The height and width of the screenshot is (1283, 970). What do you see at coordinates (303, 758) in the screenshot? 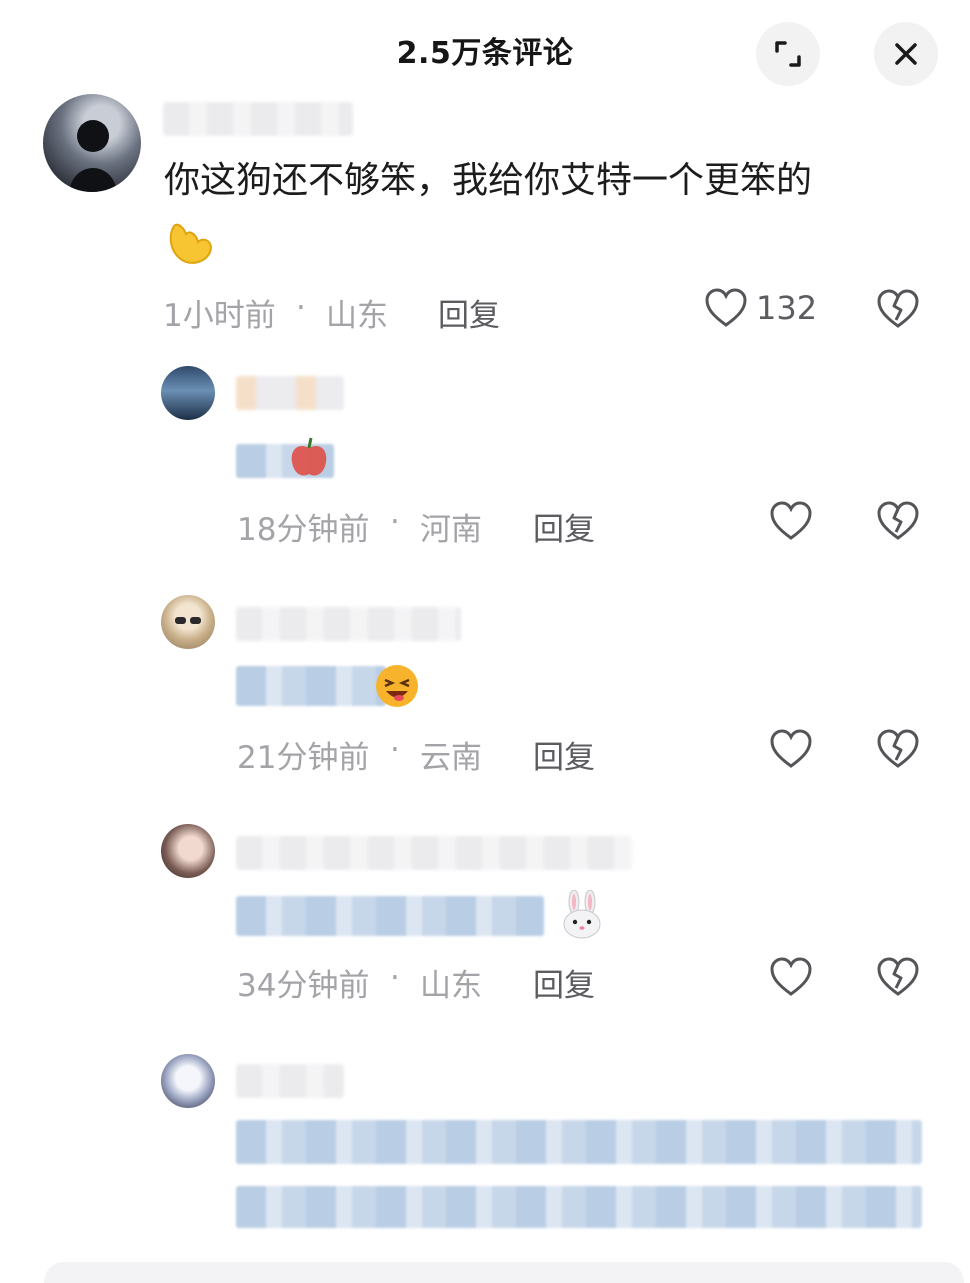
I see `reply-time: 21分钟前` at bounding box center [303, 758].